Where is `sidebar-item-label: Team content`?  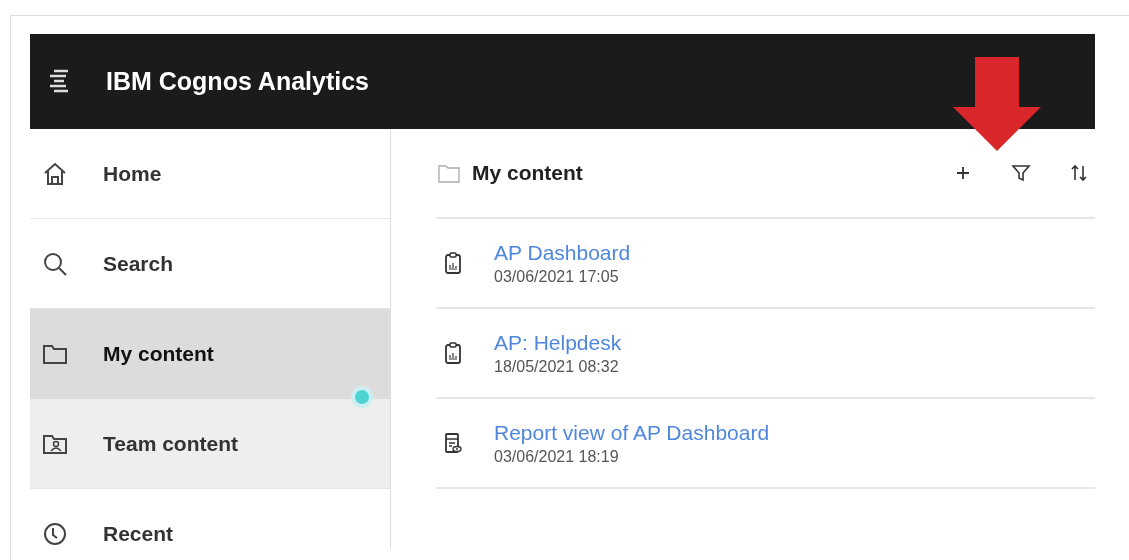 sidebar-item-label: Team content is located at coordinates (170, 443).